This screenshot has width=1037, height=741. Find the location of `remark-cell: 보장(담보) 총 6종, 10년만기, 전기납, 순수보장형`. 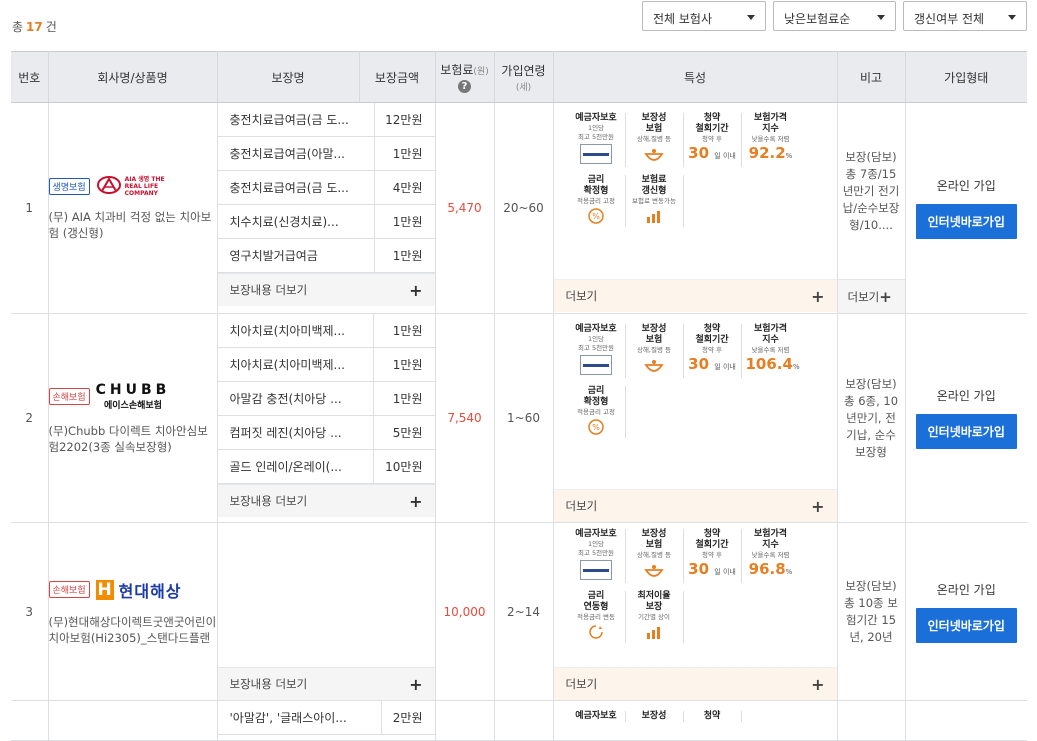

remark-cell: 보장(담보) 총 6종, 10년만기, 전기납, 순수보장형 is located at coordinates (871, 418).